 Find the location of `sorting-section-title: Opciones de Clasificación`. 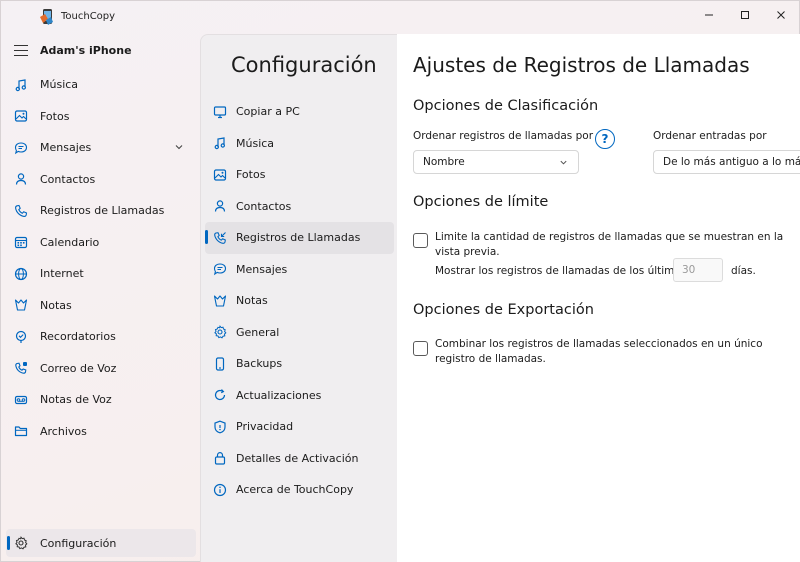

sorting-section-title: Opciones de Clasificación is located at coordinates (506, 106).